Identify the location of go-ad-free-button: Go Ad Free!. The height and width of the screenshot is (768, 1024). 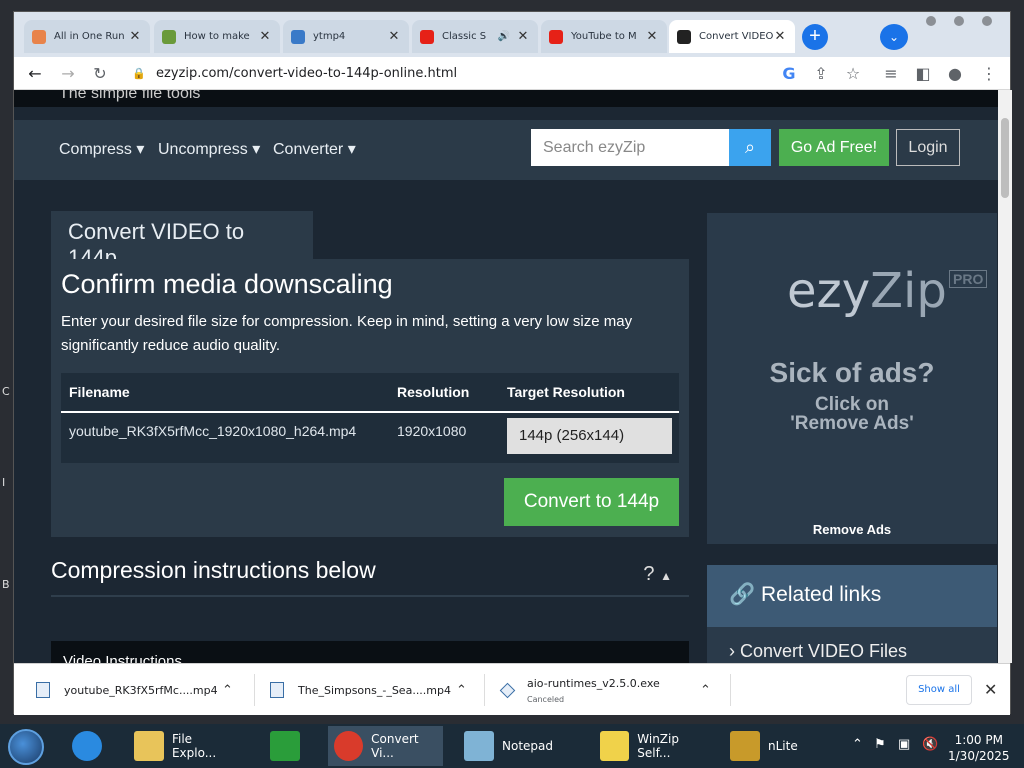
(834, 147).